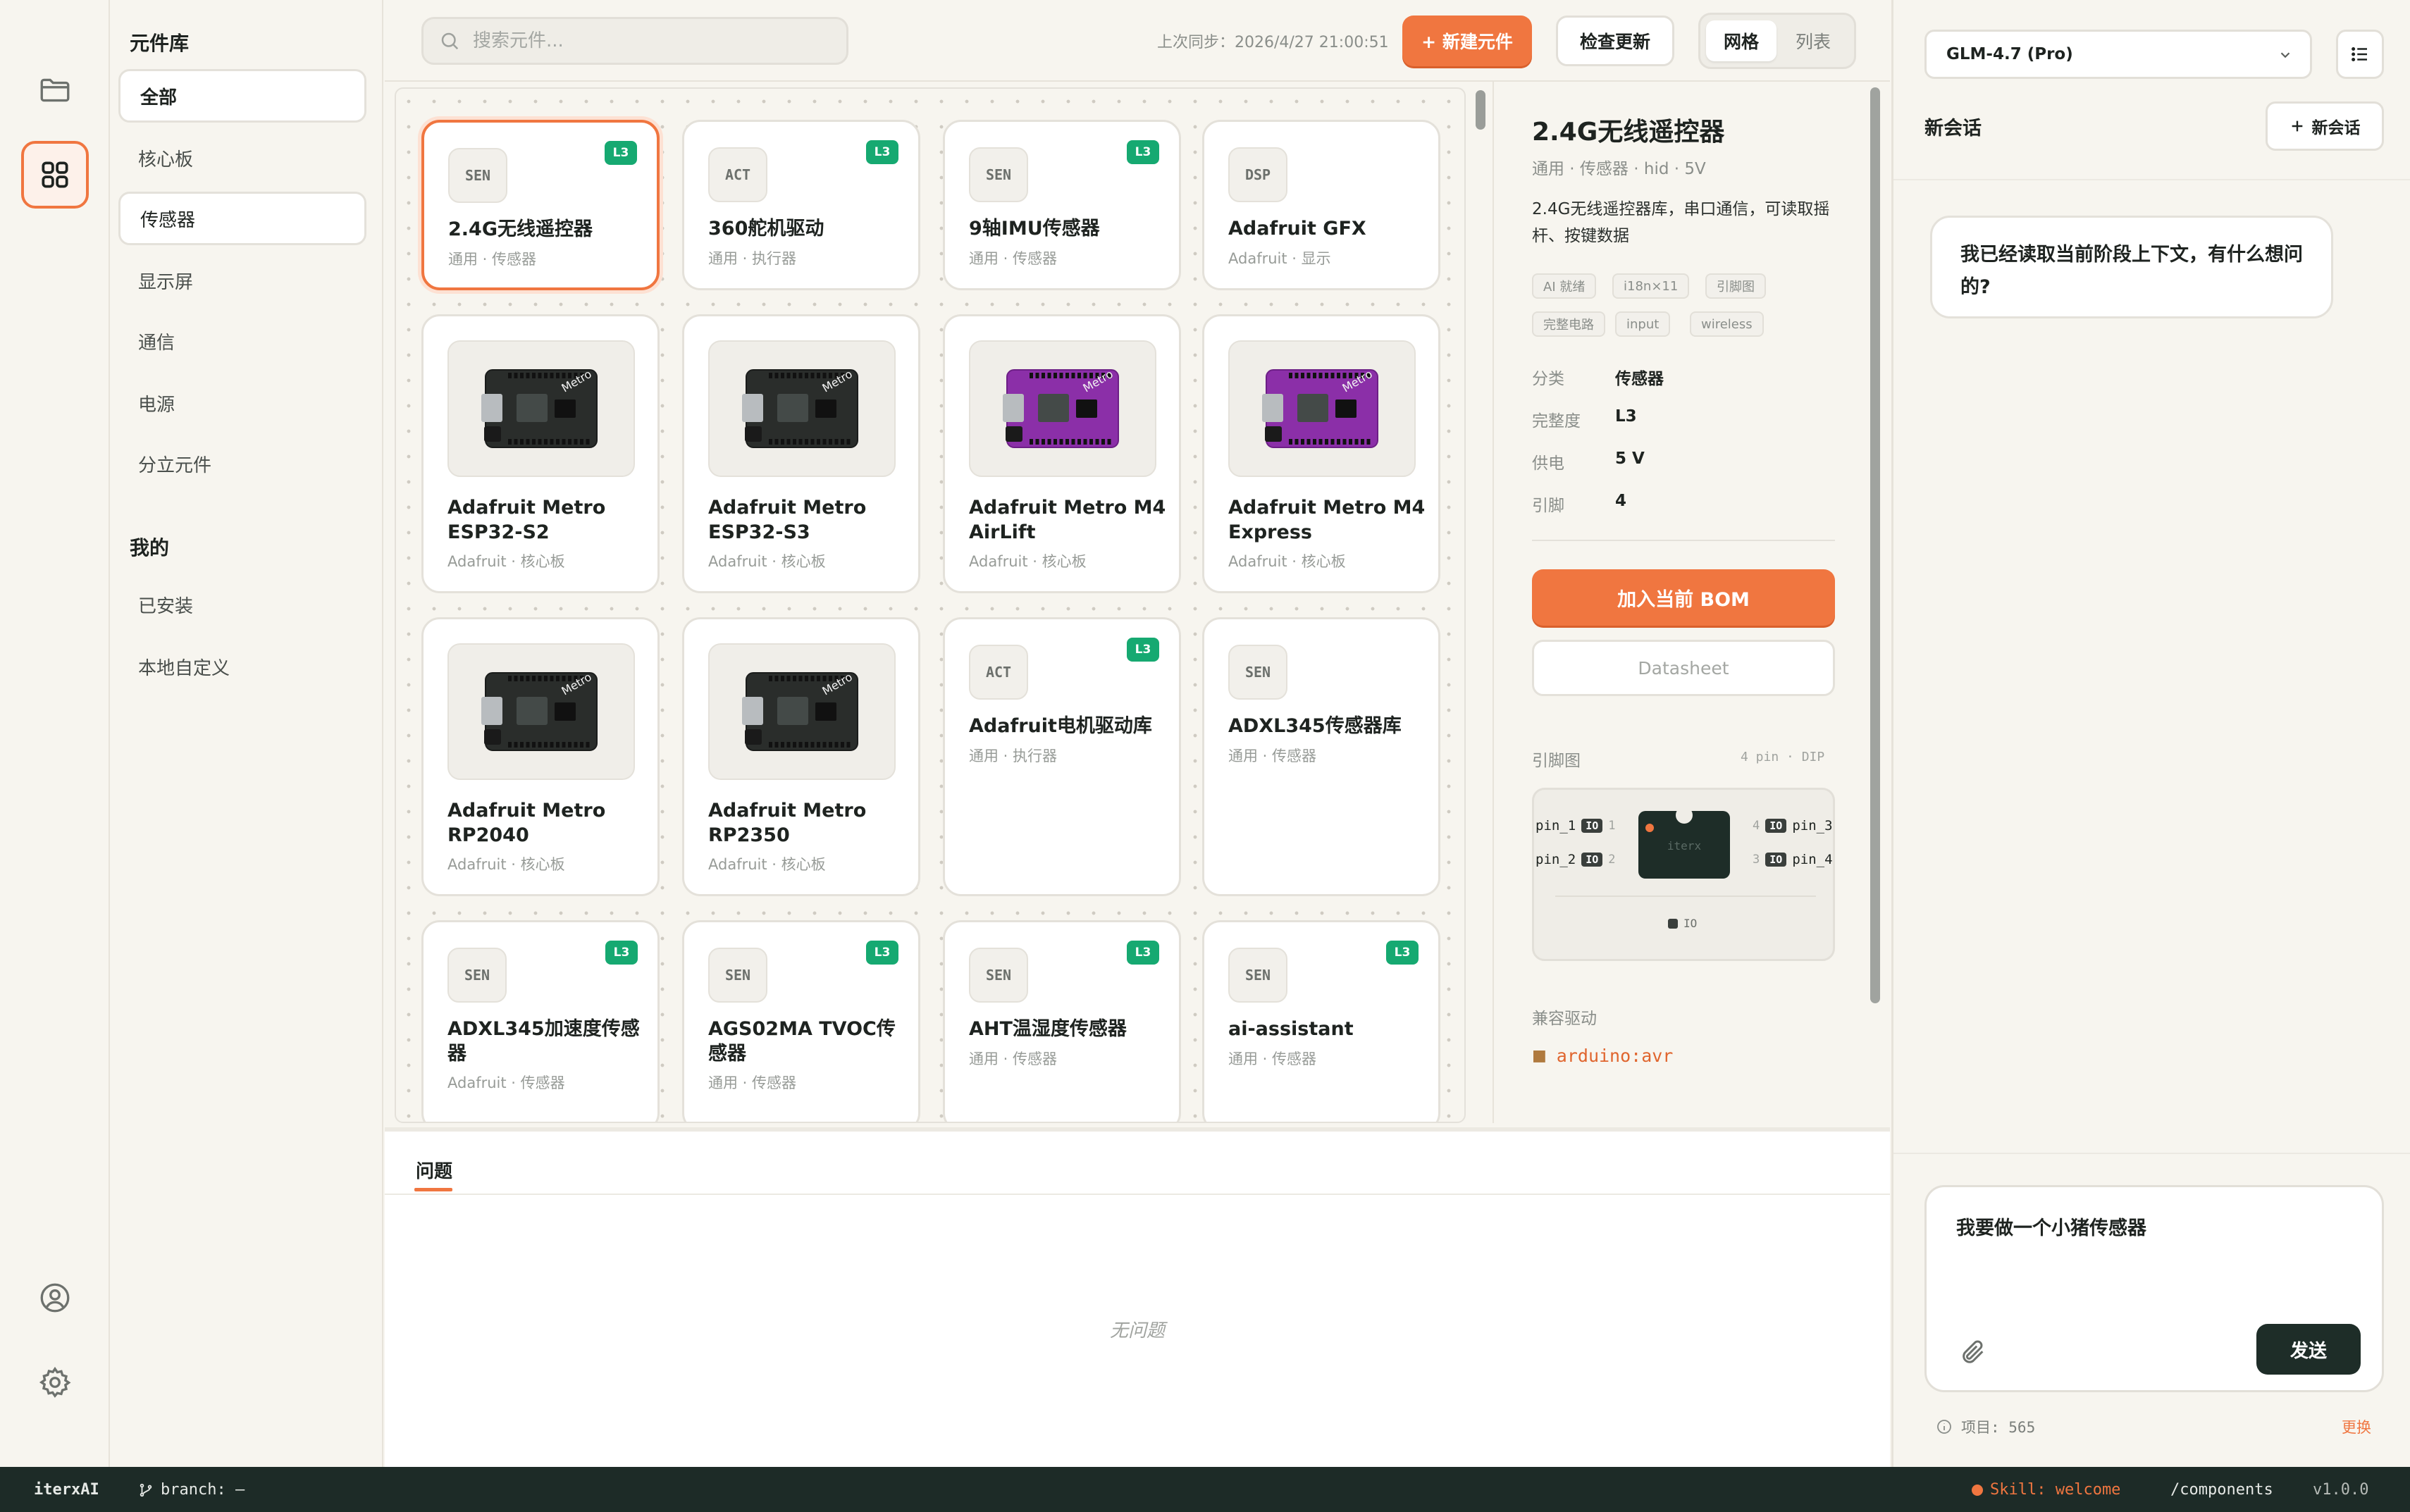 The height and width of the screenshot is (1512, 2410). What do you see at coordinates (242, 218) in the screenshot?
I see `category-sensor: 传感器` at bounding box center [242, 218].